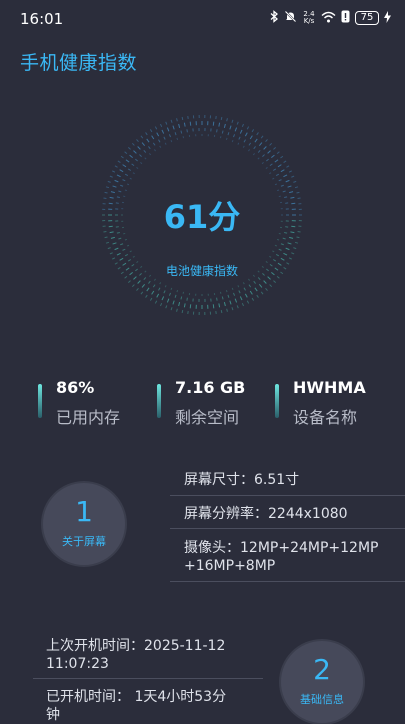 The height and width of the screenshot is (724, 405). What do you see at coordinates (136, 697) in the screenshot?
I see `uptime-text: 已开机时间： 1天4小时53分` at bounding box center [136, 697].